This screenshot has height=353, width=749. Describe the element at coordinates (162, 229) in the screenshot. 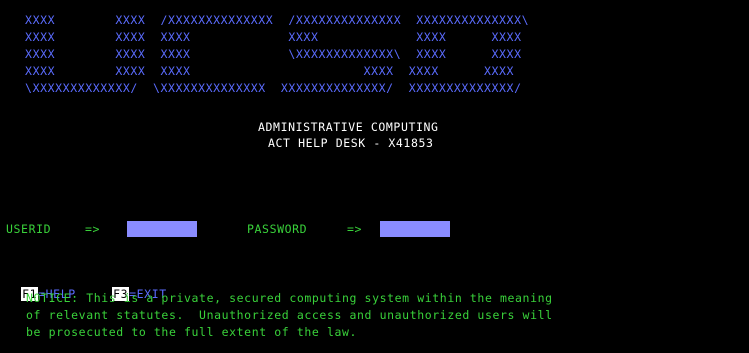

I see `userid-input` at that location.